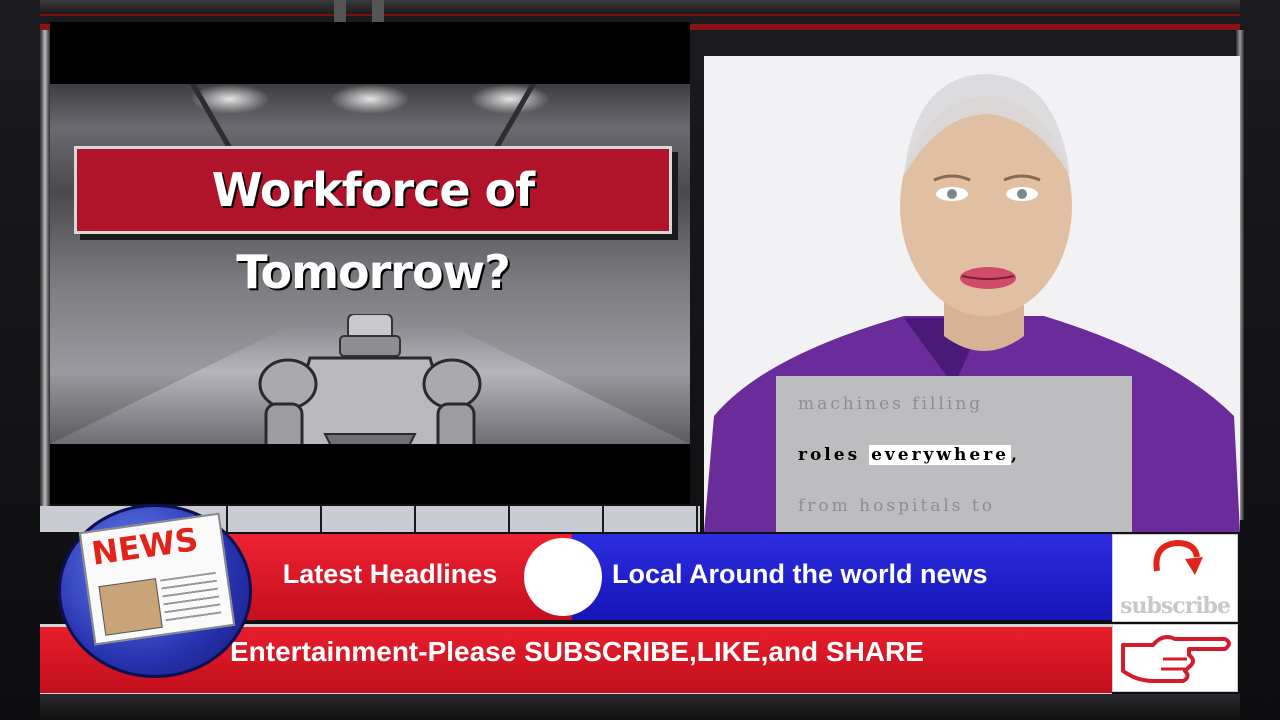 The height and width of the screenshot is (720, 1280). I want to click on caption-line-3: from hospitals to, so click(897, 506).